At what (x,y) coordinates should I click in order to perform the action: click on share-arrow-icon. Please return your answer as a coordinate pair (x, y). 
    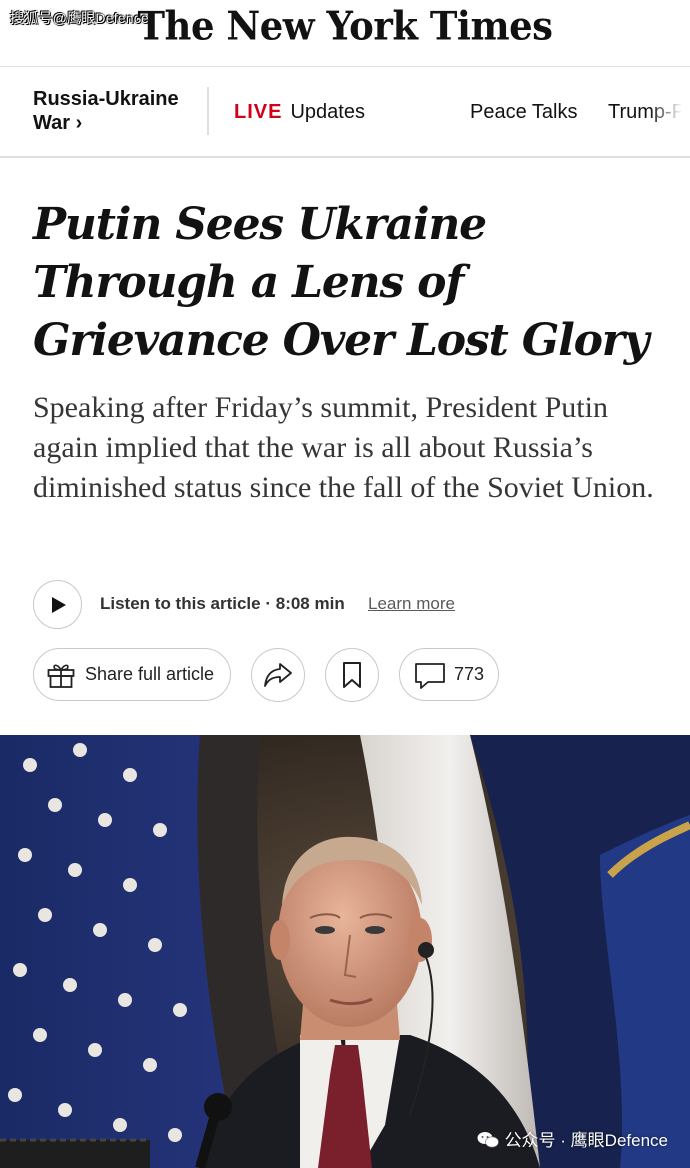
    Looking at the image, I should click on (278, 675).